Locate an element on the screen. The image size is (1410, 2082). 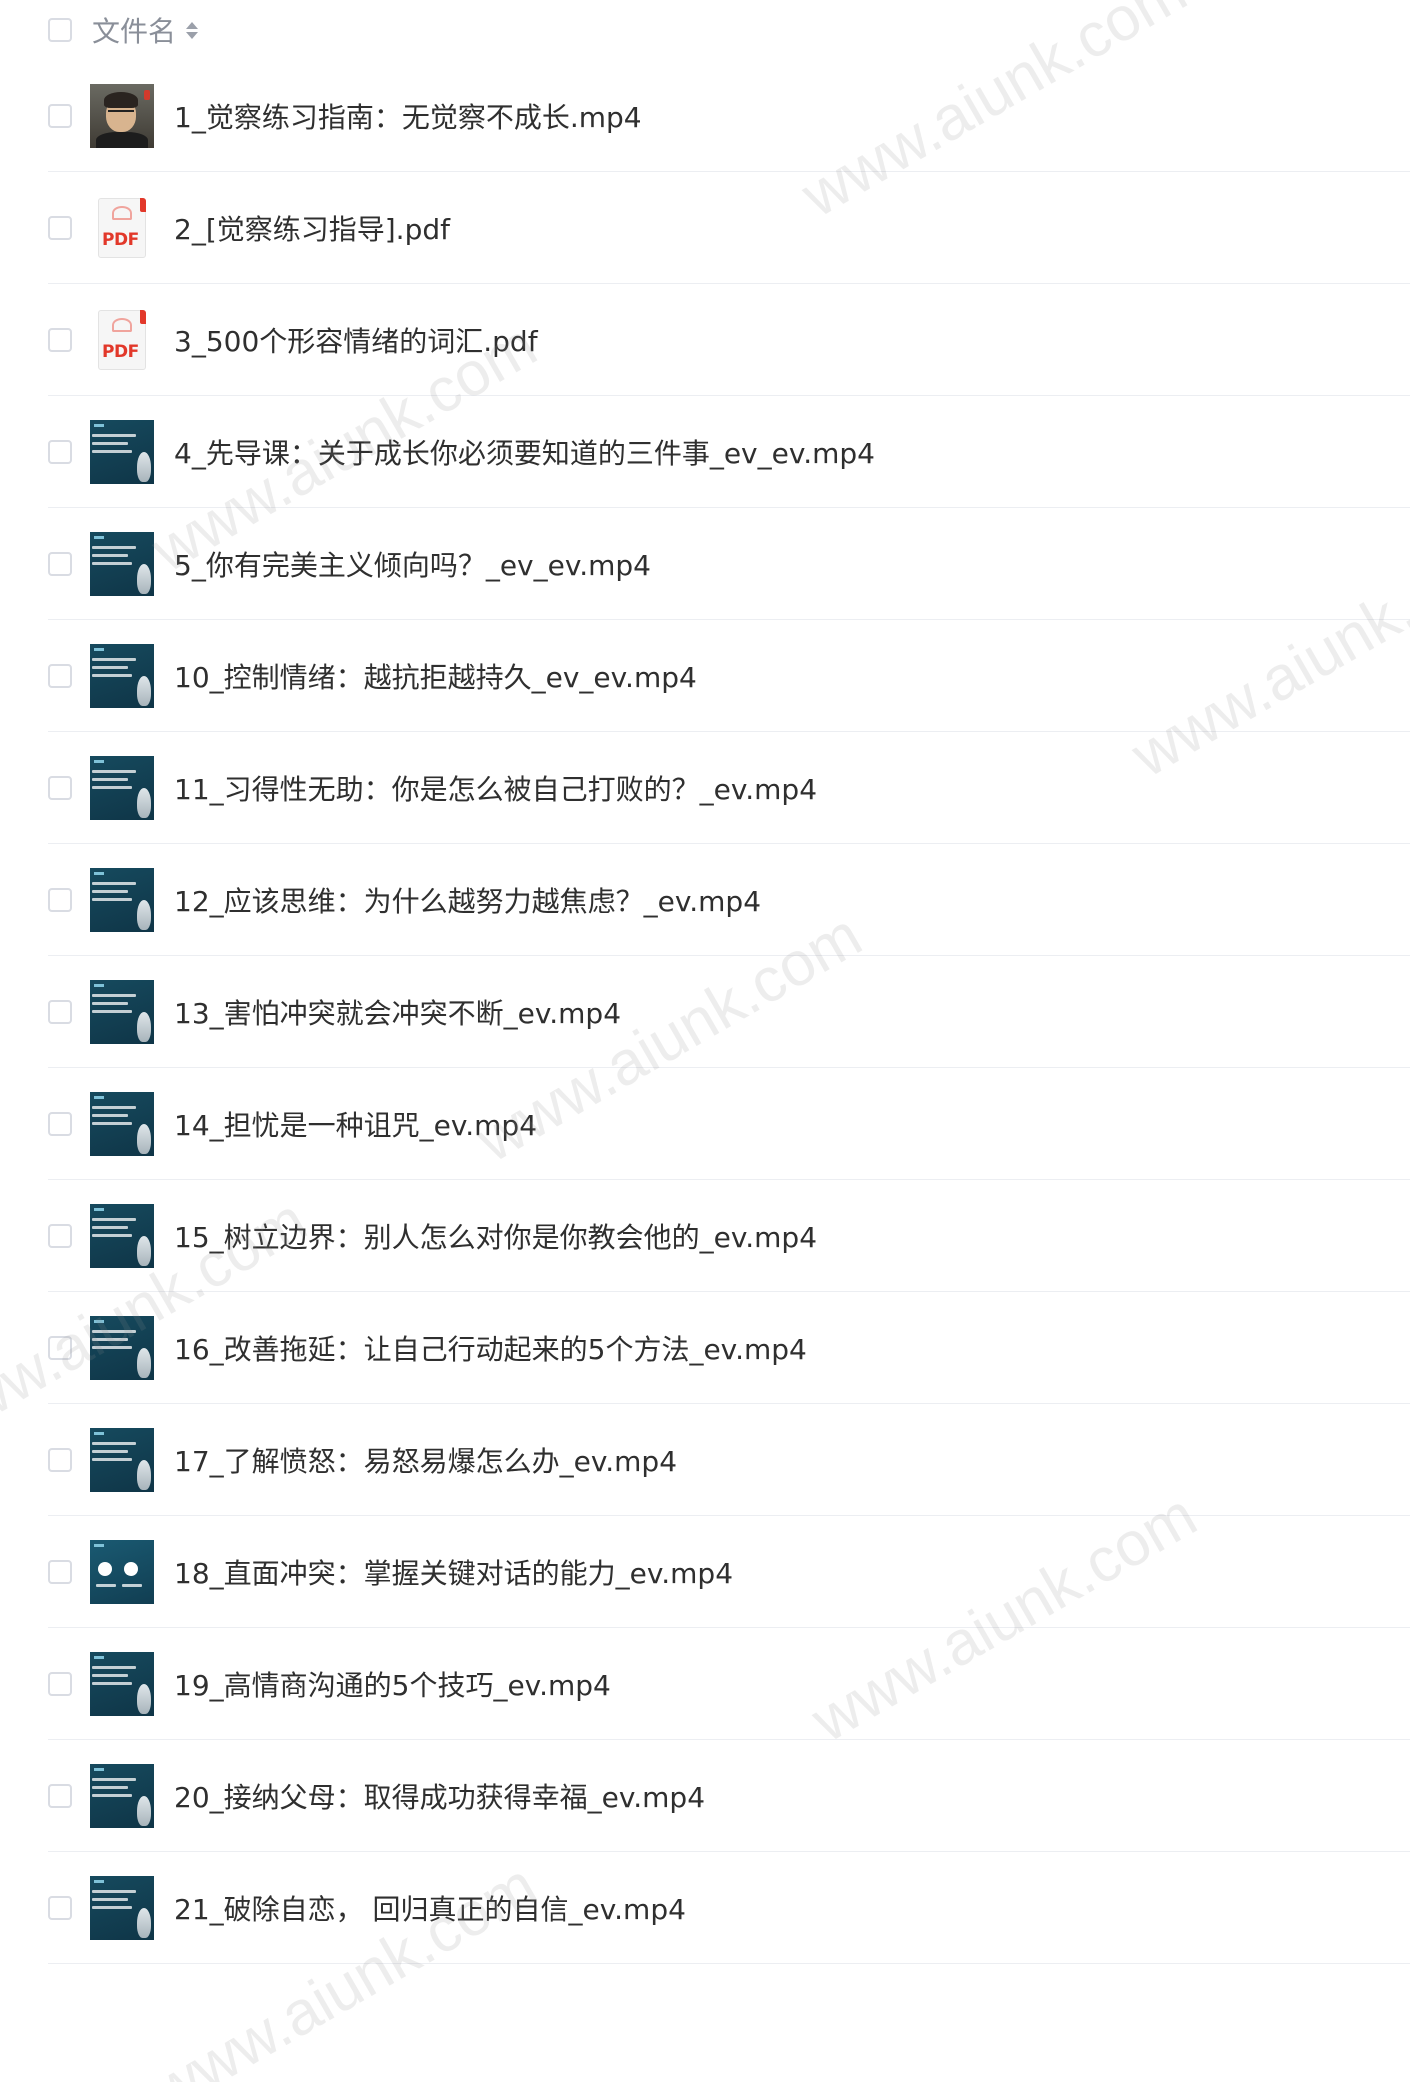
file-name: 5_你有完美主义倾向吗？_ev_ev.mp4 is located at coordinates (412, 564).